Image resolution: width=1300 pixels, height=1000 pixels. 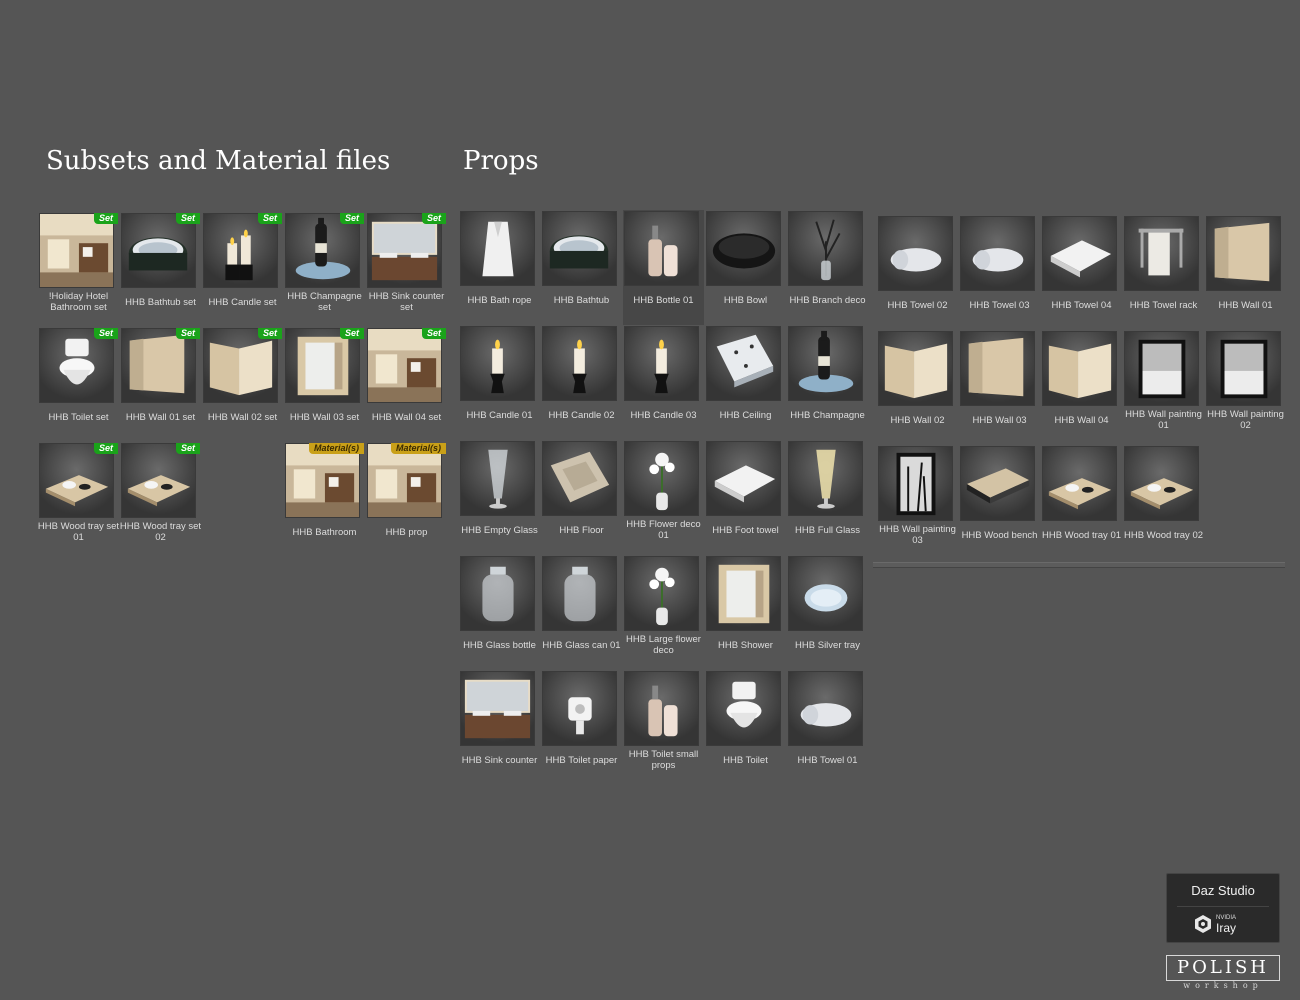 What do you see at coordinates (663, 415) in the screenshot?
I see `tile-label: HHB Candle 03` at bounding box center [663, 415].